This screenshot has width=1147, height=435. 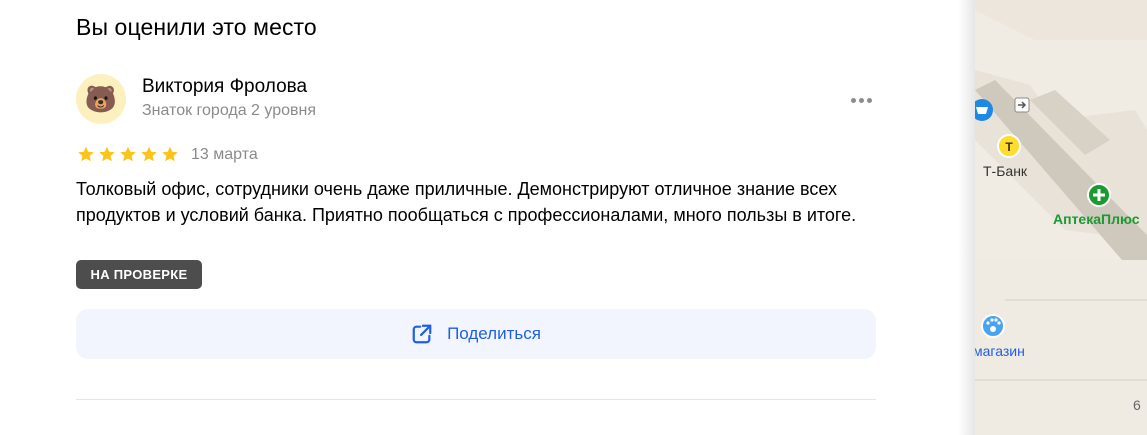 I want to click on map-label-shop: магазин, so click(x=1000, y=351).